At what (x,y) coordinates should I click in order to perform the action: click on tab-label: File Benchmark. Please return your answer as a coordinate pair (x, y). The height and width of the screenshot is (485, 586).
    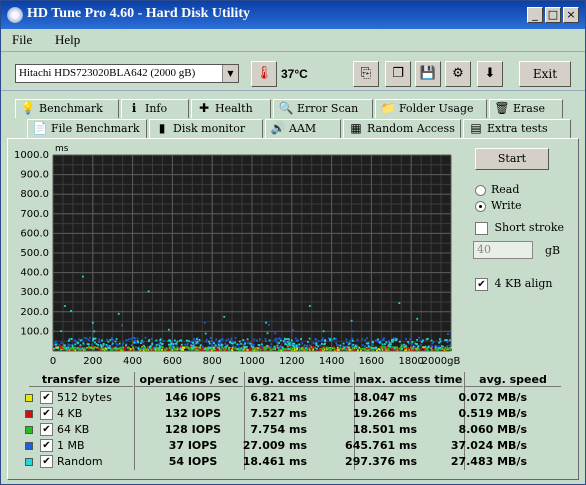
    Looking at the image, I should click on (95, 128).